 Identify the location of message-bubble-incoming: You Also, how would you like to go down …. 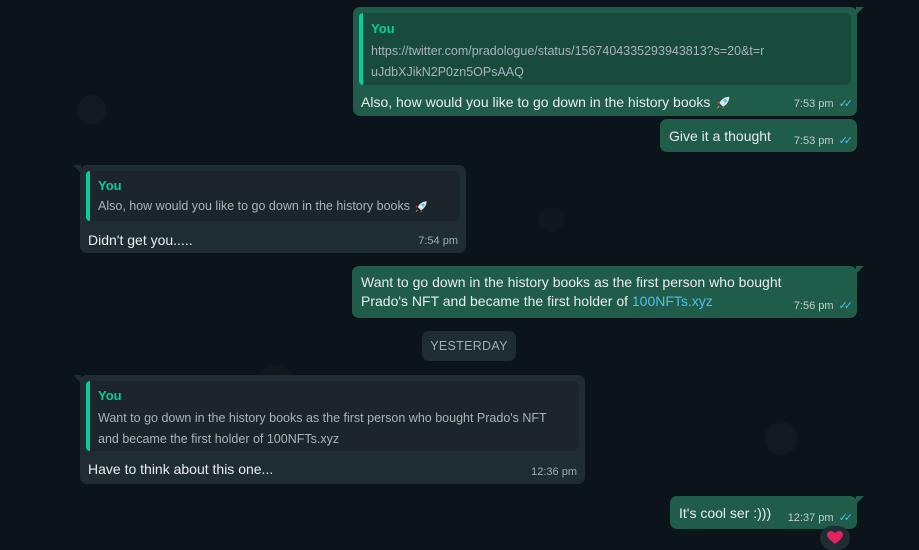
(269, 209).